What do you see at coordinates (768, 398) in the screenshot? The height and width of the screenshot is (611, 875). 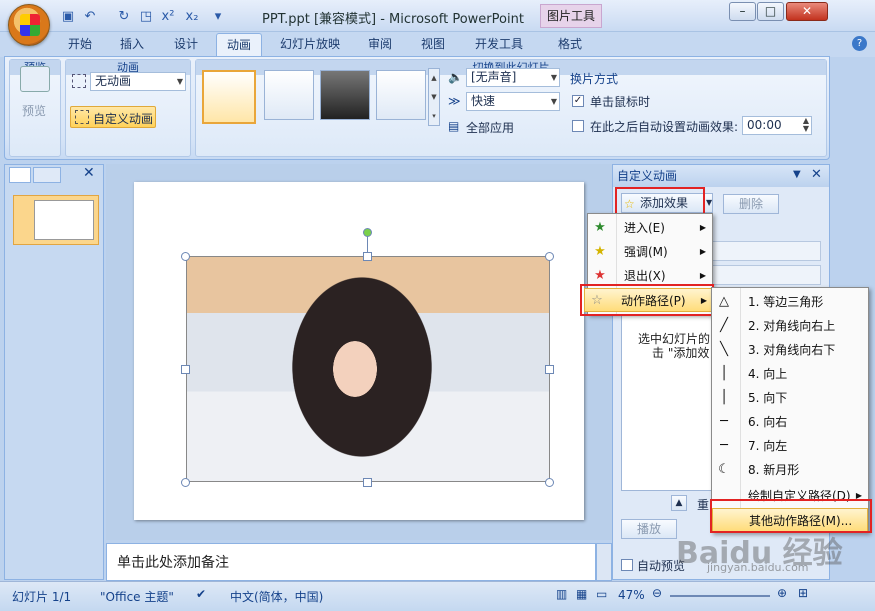 I see `path-down-label: 5. 向下` at bounding box center [768, 398].